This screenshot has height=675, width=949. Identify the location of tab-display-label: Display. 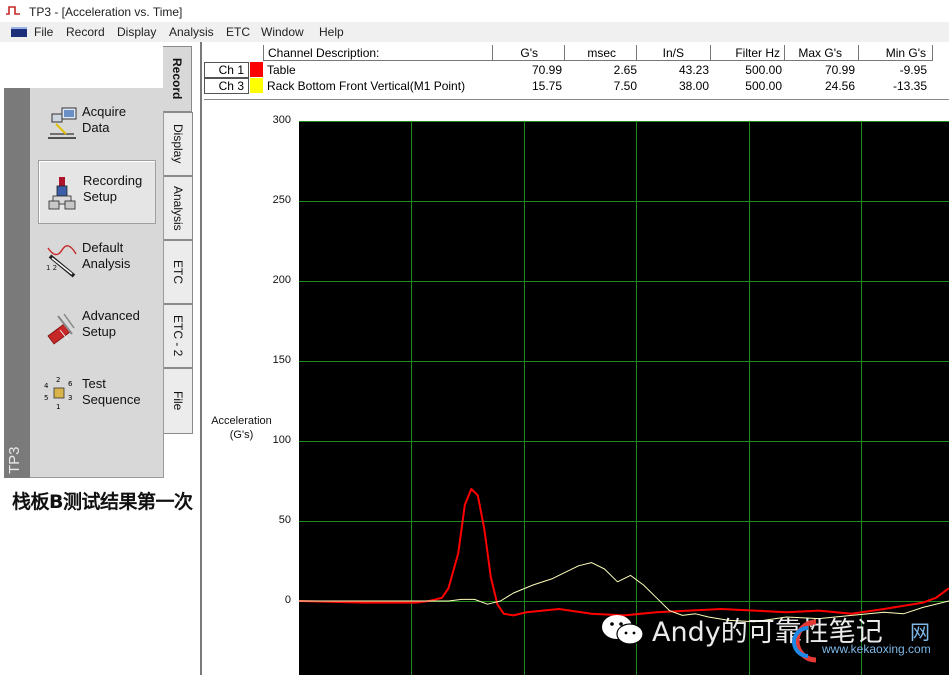
(178, 144).